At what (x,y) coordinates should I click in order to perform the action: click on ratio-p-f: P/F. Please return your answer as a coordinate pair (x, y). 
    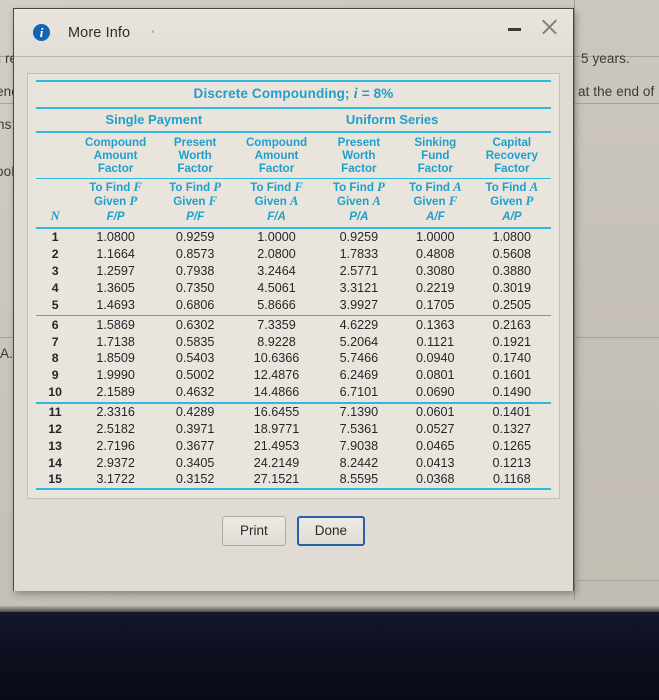
    Looking at the image, I should click on (195, 217).